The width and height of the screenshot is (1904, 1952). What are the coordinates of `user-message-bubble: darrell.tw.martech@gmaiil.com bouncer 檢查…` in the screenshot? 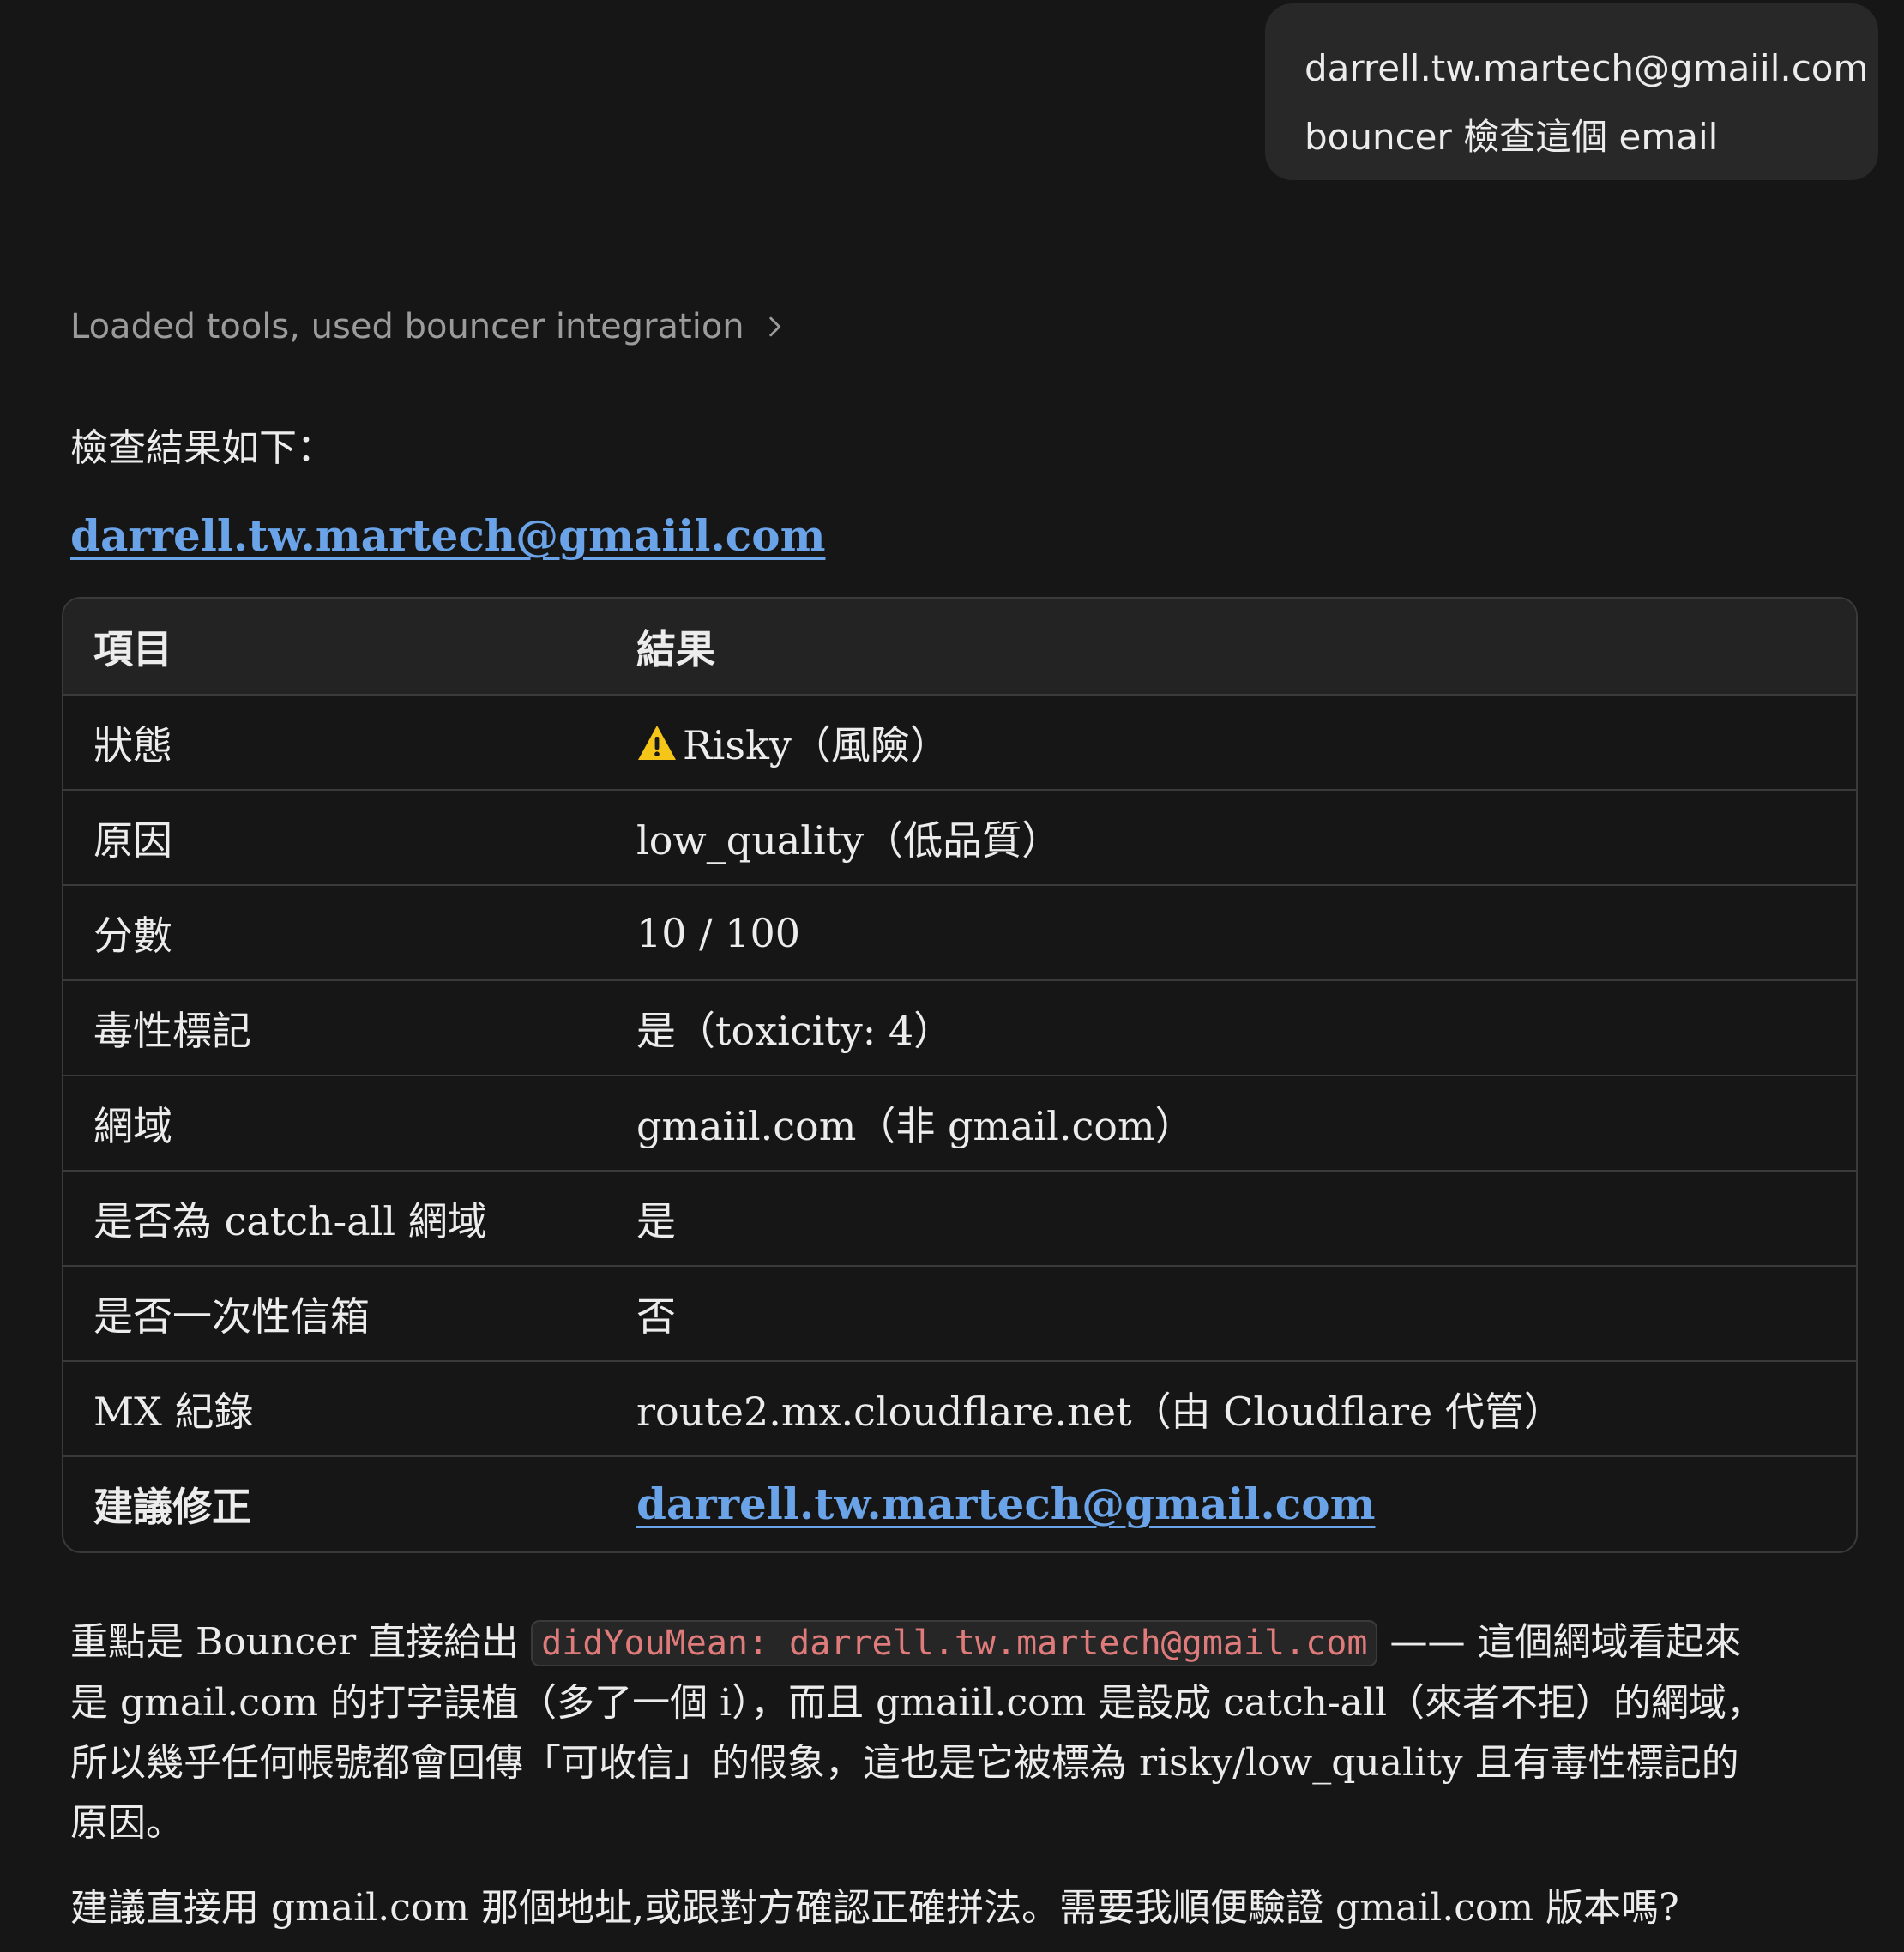 It's located at (1571, 91).